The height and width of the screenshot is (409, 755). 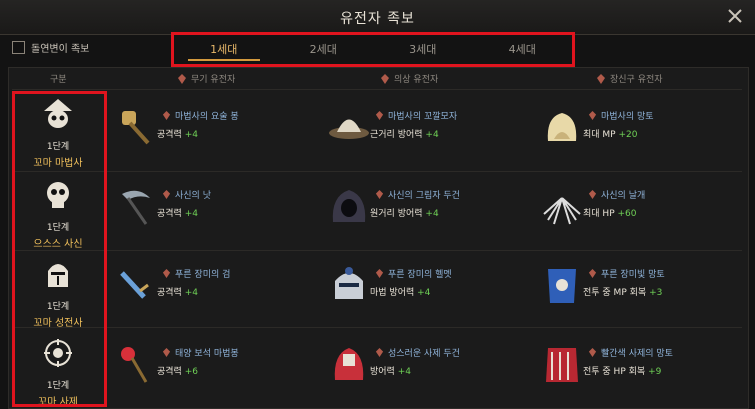 I want to click on wand-icon, so click(x=136, y=128).